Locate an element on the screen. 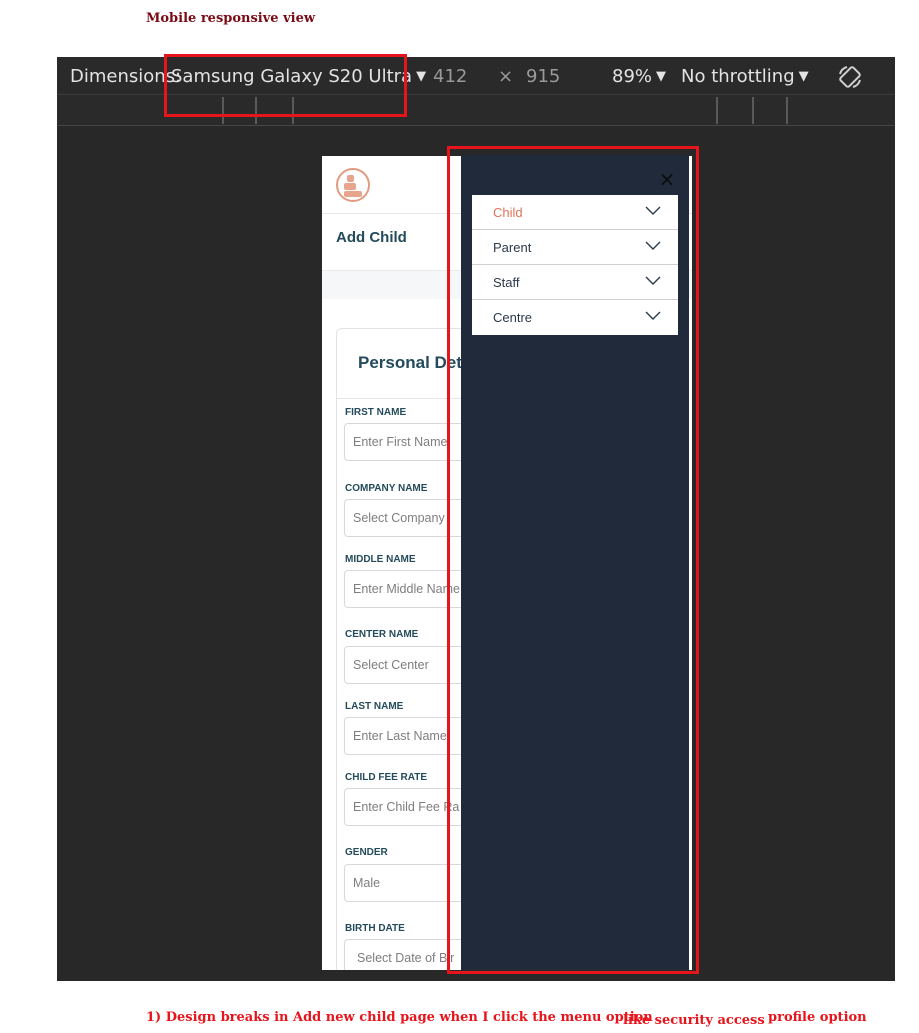 This screenshot has height=1033, width=919. field-label-last-name: LAST NAME is located at coordinates (374, 706).